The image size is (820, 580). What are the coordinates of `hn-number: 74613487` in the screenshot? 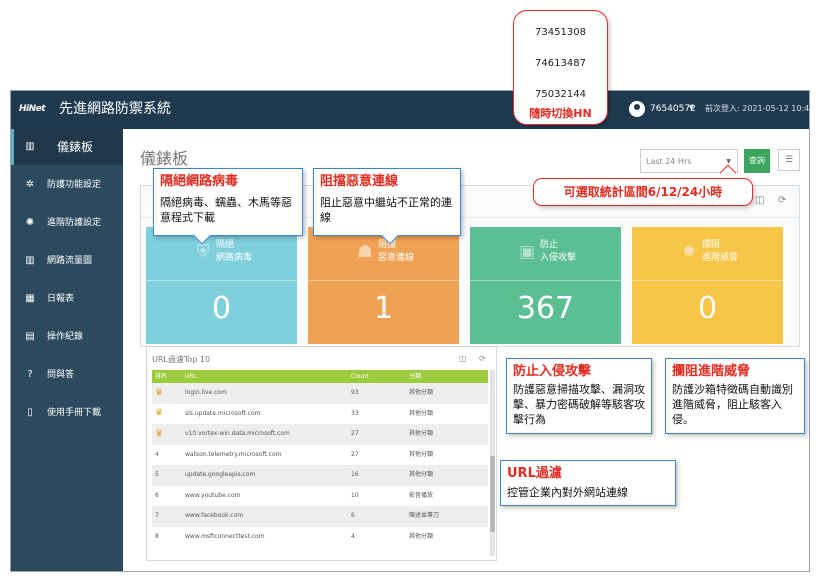 It's located at (560, 64).